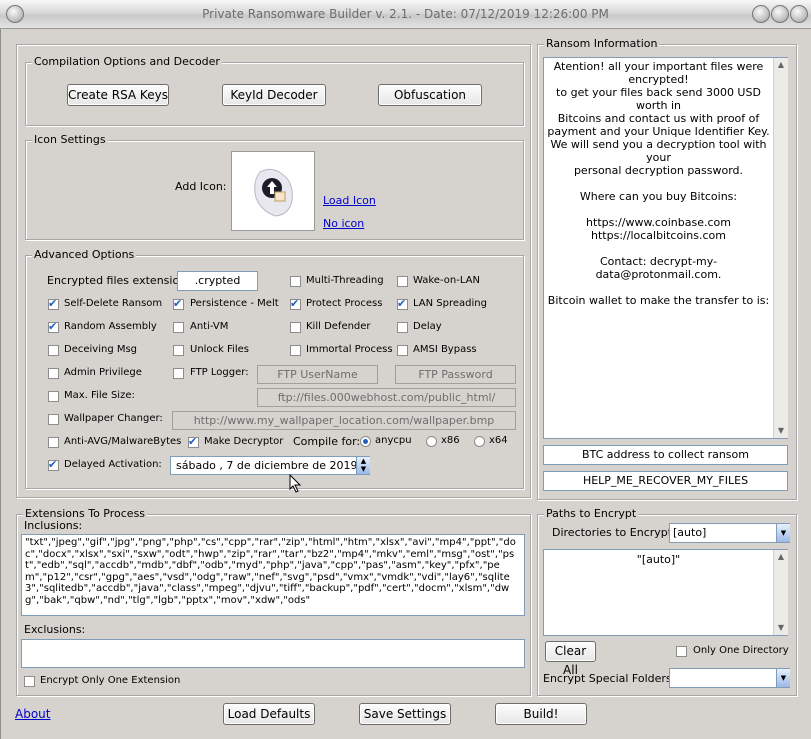 This screenshot has height=739, width=811. What do you see at coordinates (53, 350) in the screenshot?
I see `deceiving-msg-checkbox` at bounding box center [53, 350].